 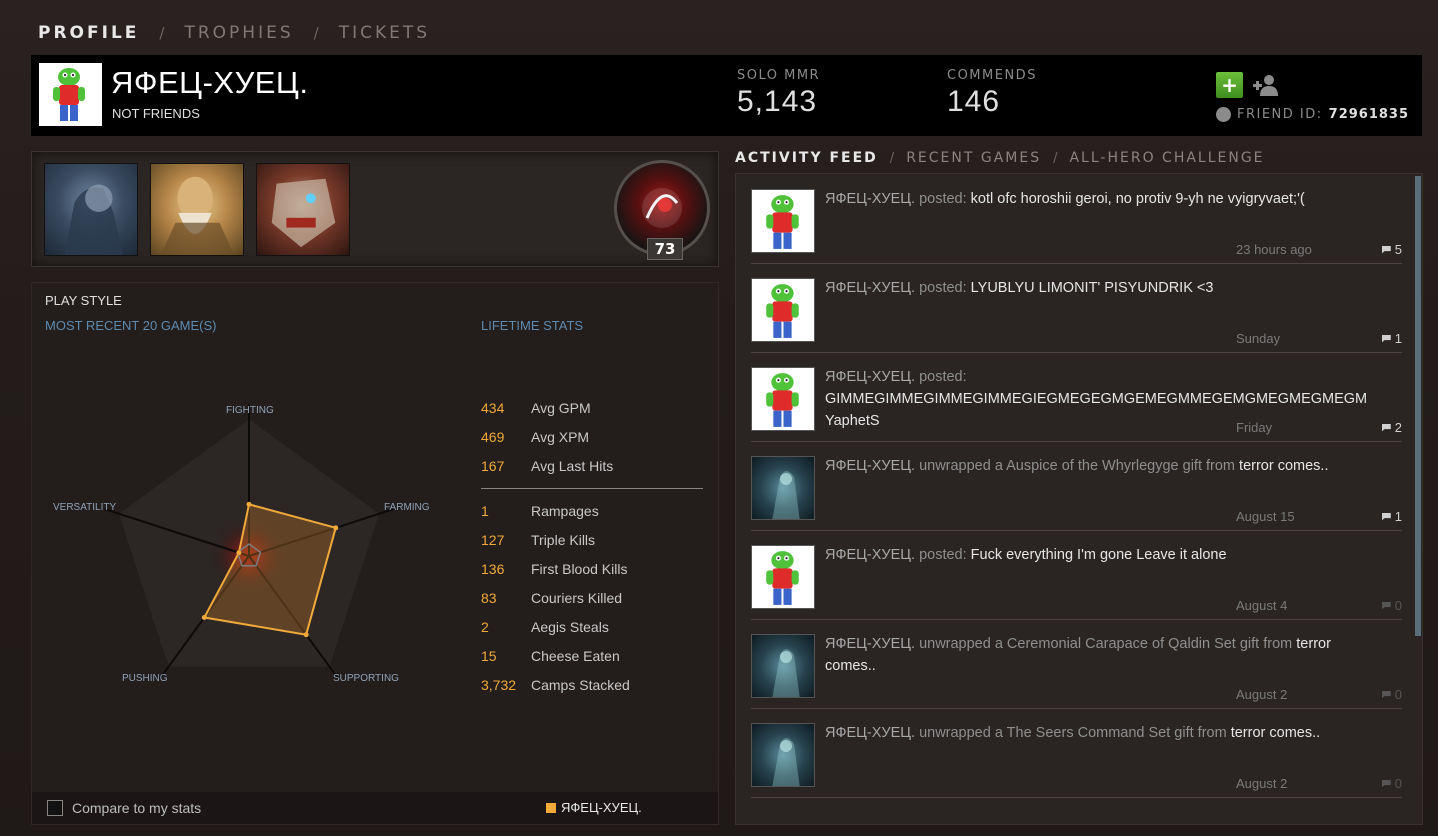 What do you see at coordinates (407, 507) in the screenshot?
I see `radar-label-farming: FARMING` at bounding box center [407, 507].